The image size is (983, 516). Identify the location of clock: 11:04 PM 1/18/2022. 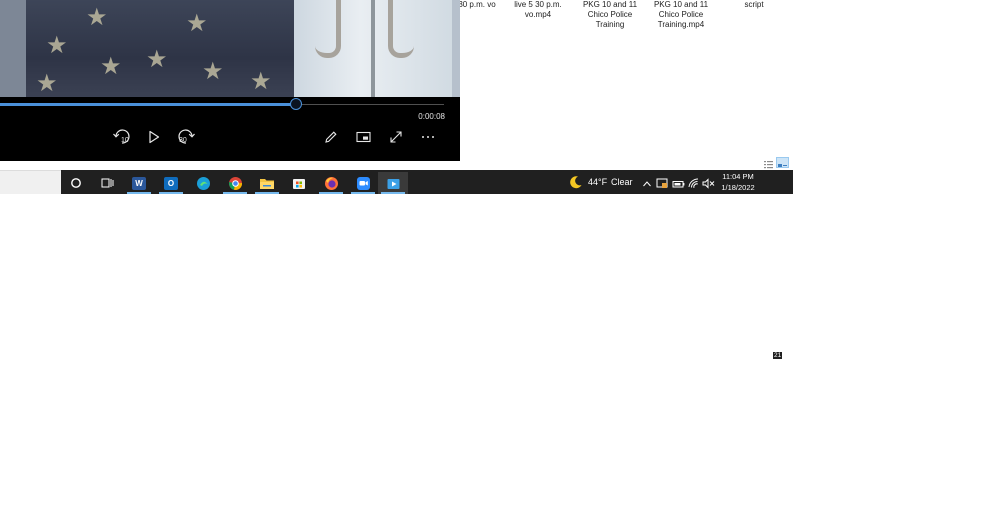
(738, 182).